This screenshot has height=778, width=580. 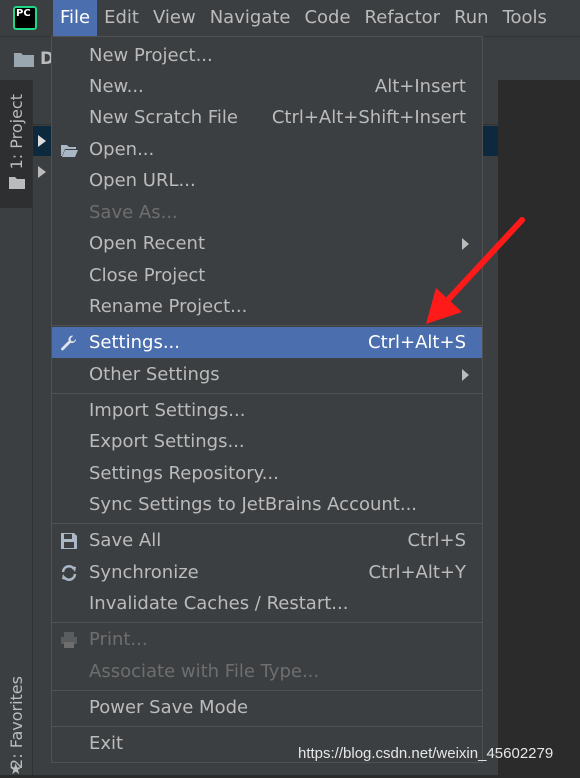 What do you see at coordinates (267, 243) in the screenshot?
I see `menu-item-open-recent: Open Recent` at bounding box center [267, 243].